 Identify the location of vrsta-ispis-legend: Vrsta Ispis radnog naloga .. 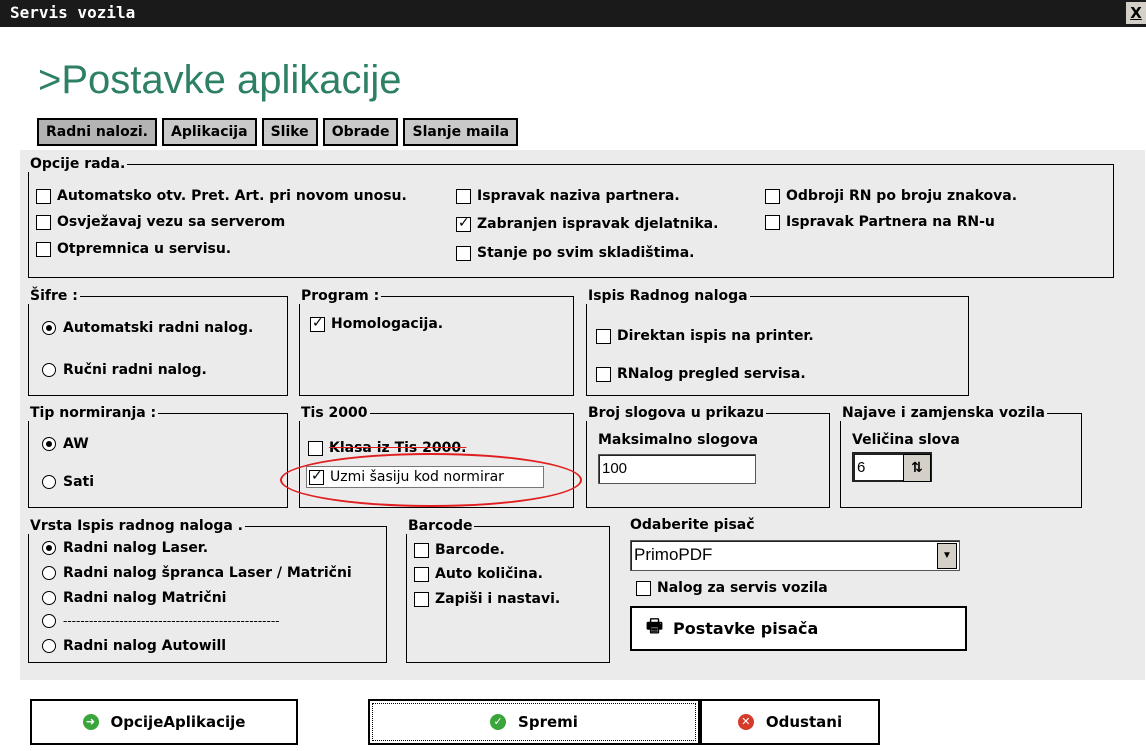
(137, 526).